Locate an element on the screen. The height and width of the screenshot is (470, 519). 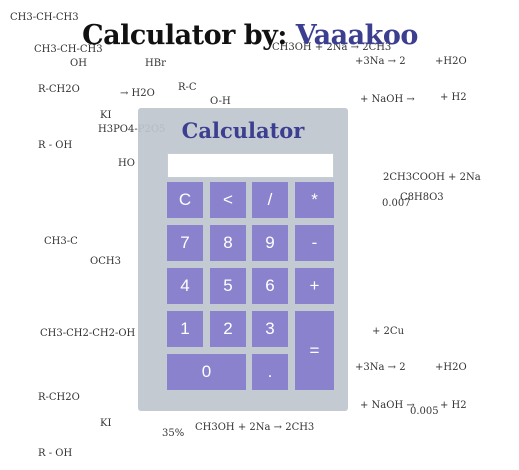
calculator-title: Calculator is located at coordinates (243, 130).